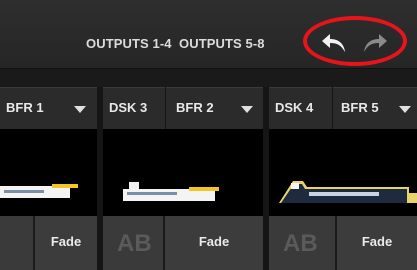 The height and width of the screenshot is (270, 417). I want to click on buffer-selector-3: DSK 4 BFR 5, so click(343, 108).